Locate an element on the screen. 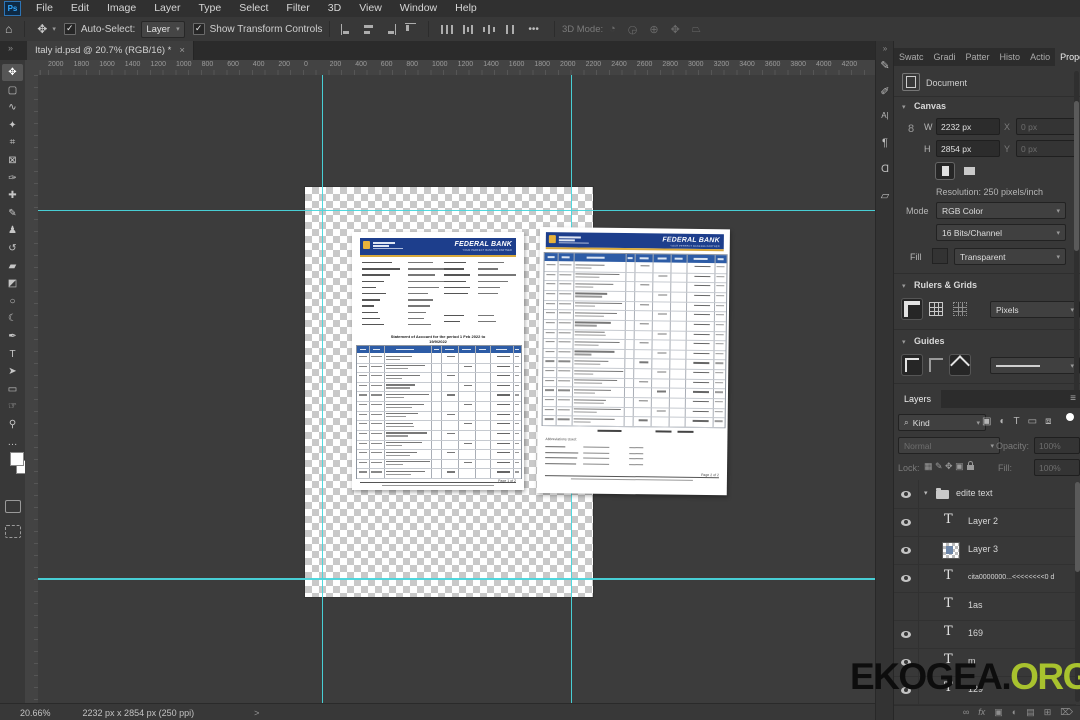 The image size is (1080, 720). move-tool-preset-icon: ✥ is located at coordinates (42, 29).